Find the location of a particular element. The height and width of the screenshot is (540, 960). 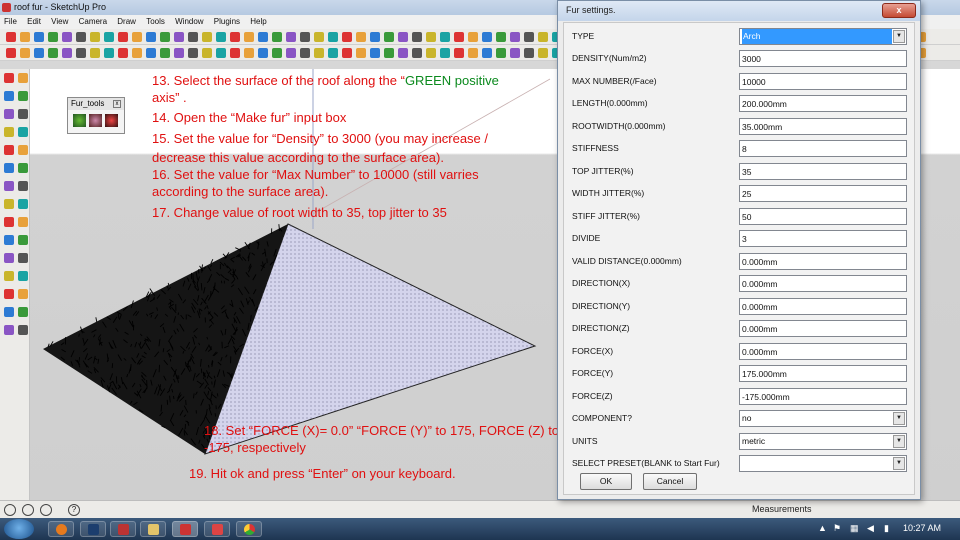

menu-edit: Edit is located at coordinates (34, 22).